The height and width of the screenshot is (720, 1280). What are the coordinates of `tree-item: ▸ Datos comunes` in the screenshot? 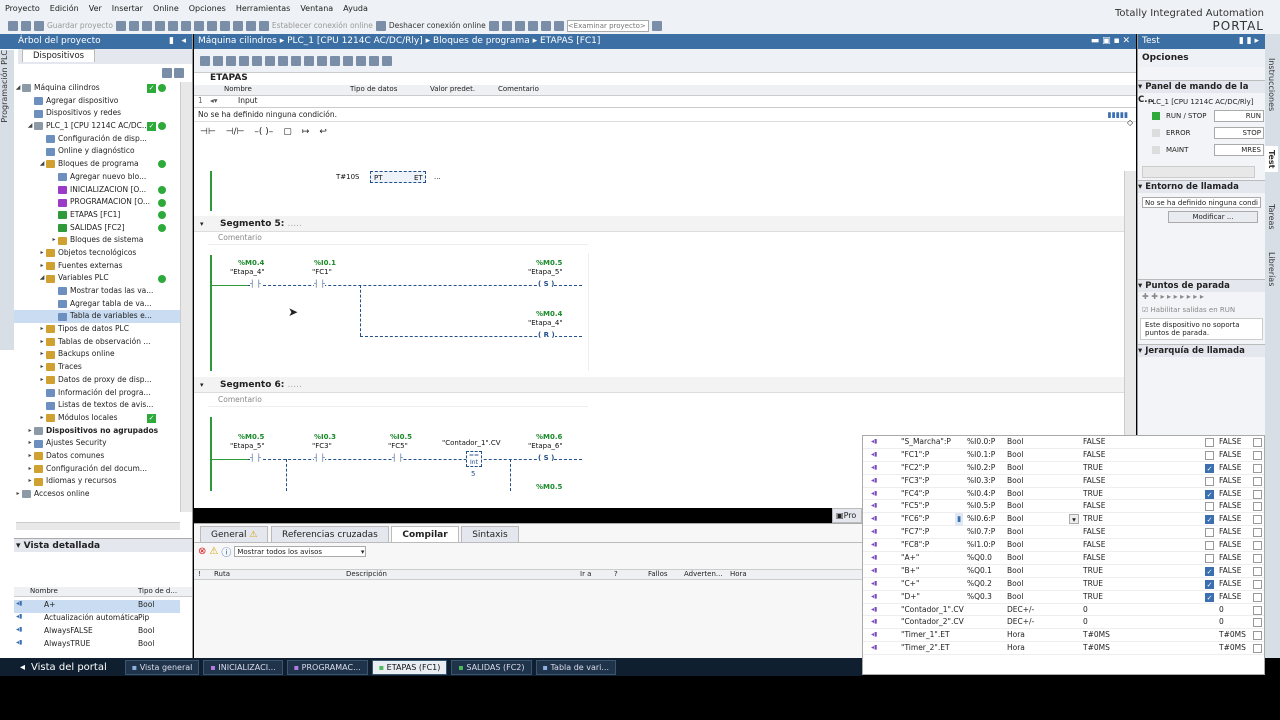 It's located at (97, 456).